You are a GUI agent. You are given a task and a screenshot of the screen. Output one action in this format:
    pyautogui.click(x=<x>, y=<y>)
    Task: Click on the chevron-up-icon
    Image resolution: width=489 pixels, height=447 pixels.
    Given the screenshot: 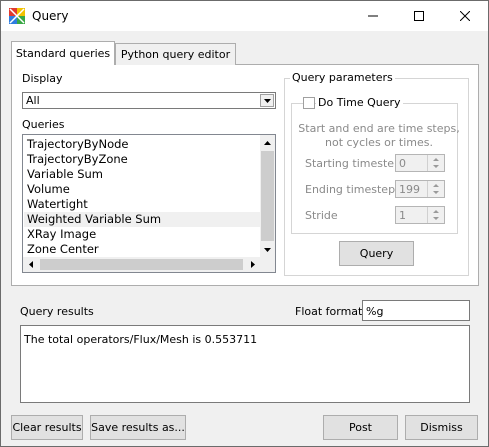 What is the action you would take?
    pyautogui.click(x=267, y=142)
    